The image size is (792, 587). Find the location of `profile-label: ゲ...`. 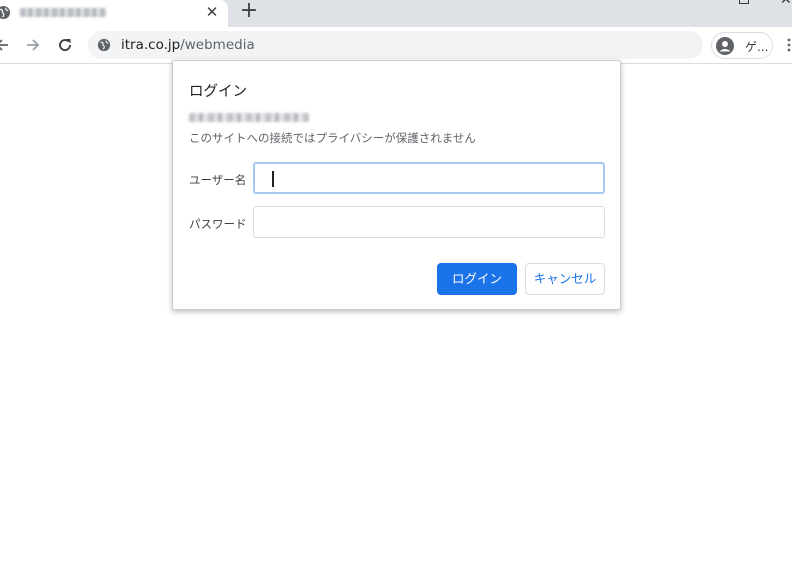

profile-label: ゲ... is located at coordinates (757, 47).